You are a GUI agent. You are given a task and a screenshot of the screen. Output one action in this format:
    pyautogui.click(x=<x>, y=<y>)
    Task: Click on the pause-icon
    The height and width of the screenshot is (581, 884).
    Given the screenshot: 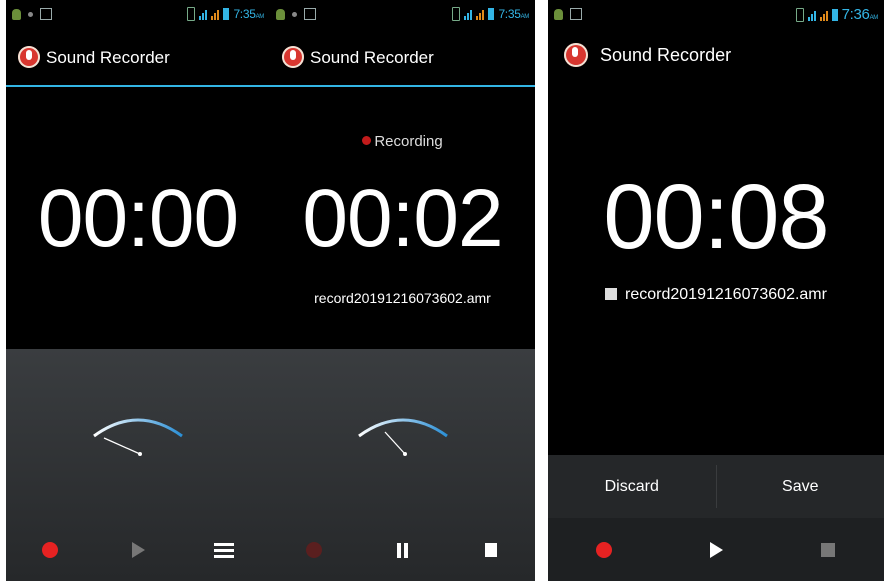 What is the action you would take?
    pyautogui.click(x=402, y=550)
    